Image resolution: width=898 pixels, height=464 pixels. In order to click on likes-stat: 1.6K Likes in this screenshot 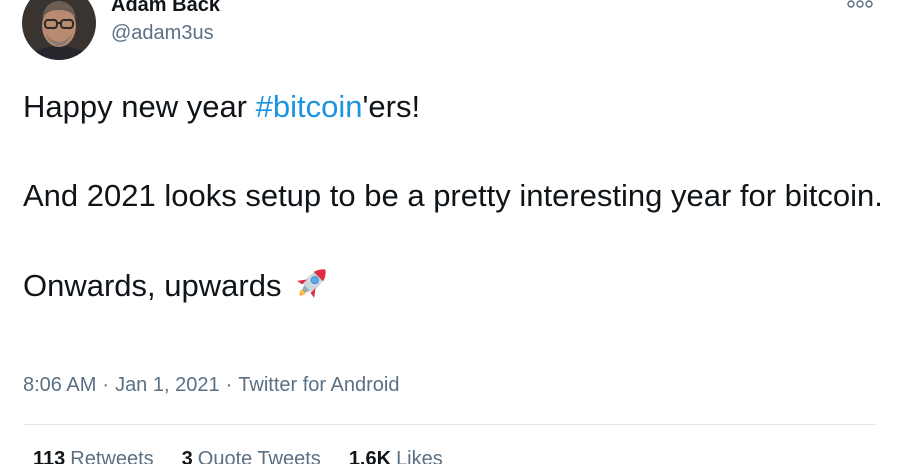, I will do `click(396, 456)`.